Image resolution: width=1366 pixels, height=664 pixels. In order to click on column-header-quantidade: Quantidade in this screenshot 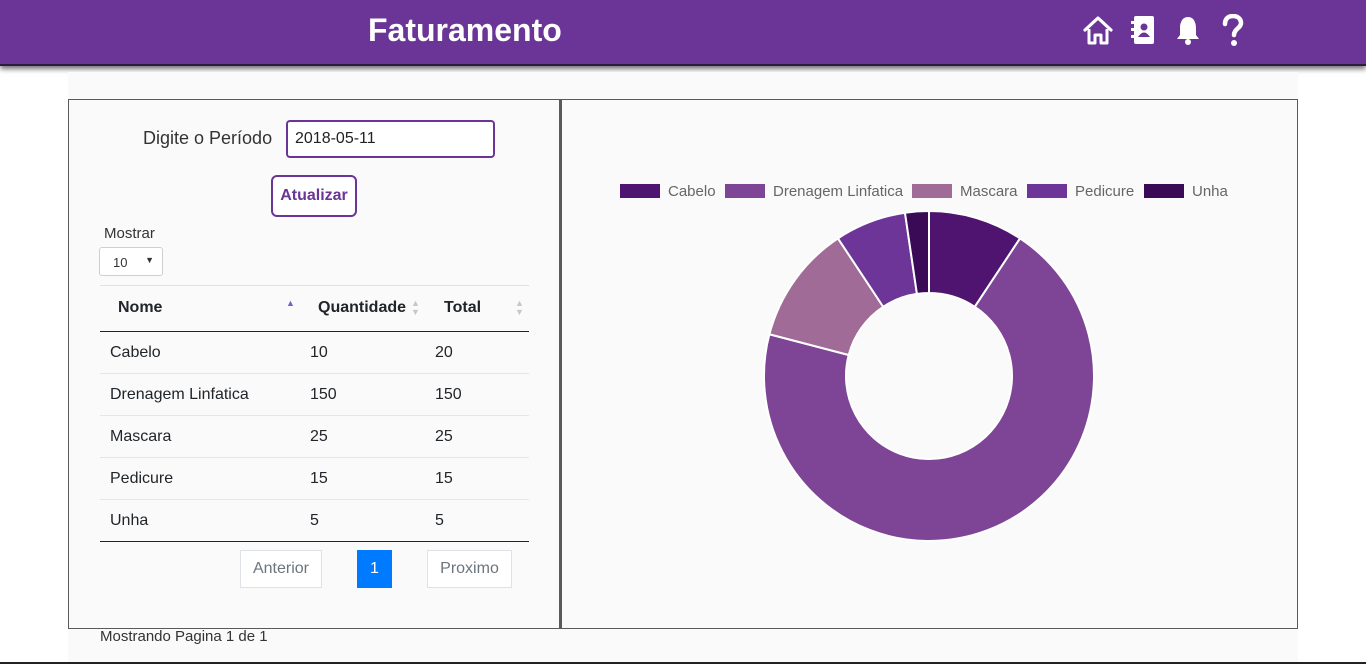, I will do `click(362, 308)`.